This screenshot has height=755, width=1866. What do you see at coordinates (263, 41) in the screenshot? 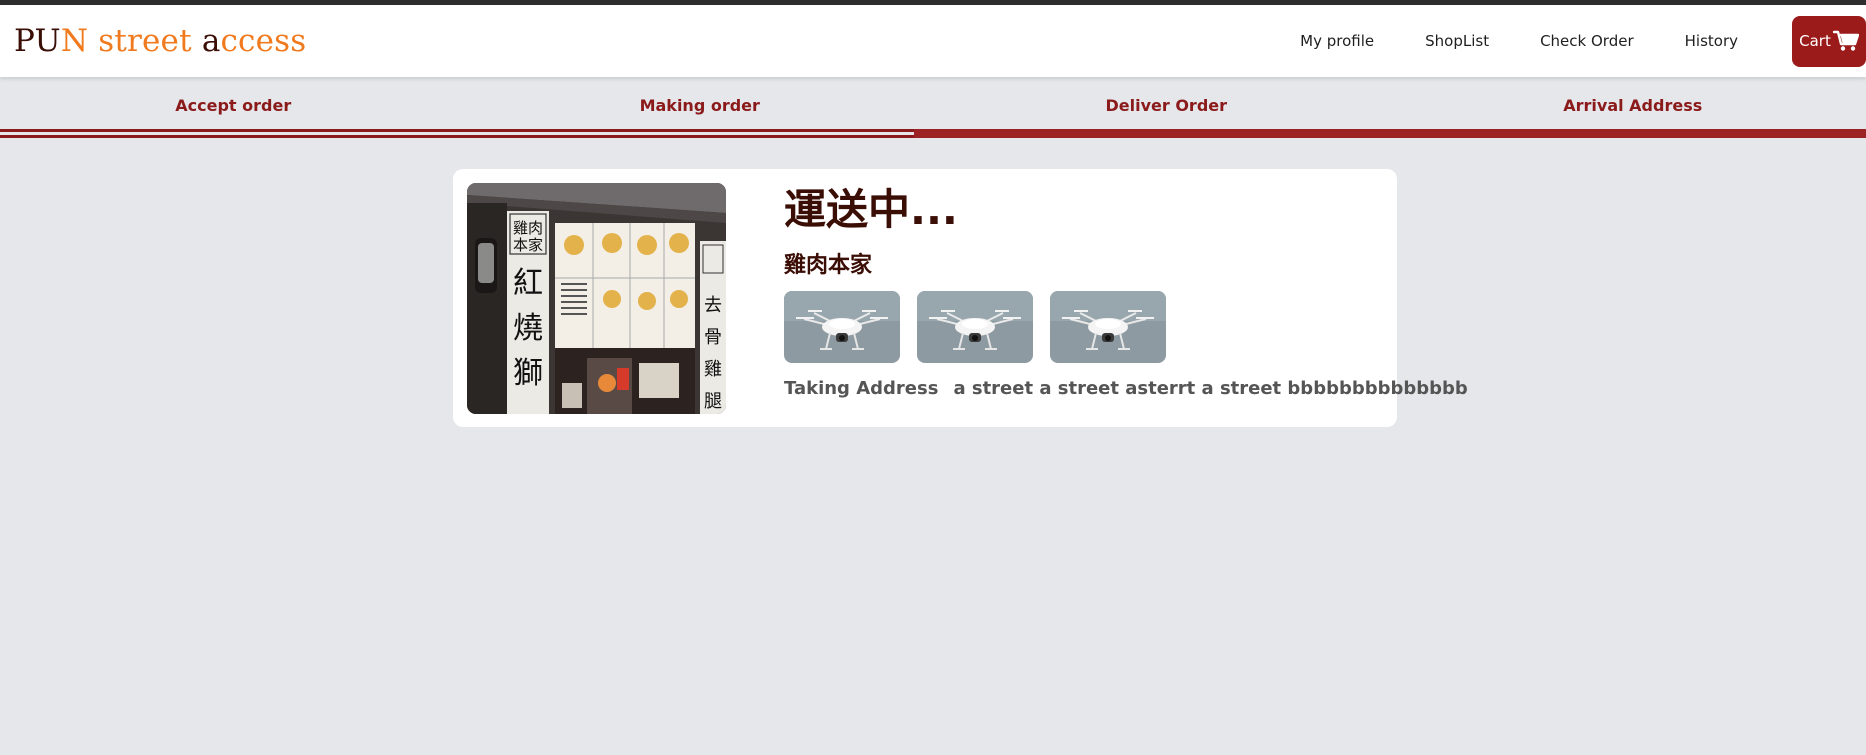
I see `logo-part-4: ccess` at bounding box center [263, 41].